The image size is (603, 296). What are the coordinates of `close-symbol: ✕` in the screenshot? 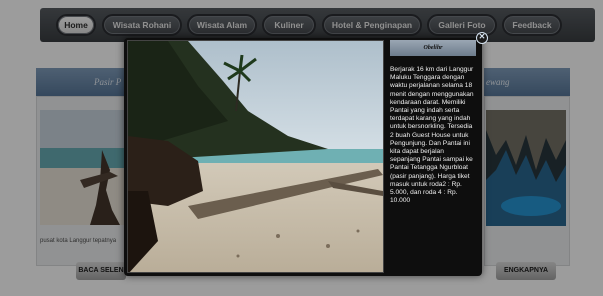 It's located at (482, 36).